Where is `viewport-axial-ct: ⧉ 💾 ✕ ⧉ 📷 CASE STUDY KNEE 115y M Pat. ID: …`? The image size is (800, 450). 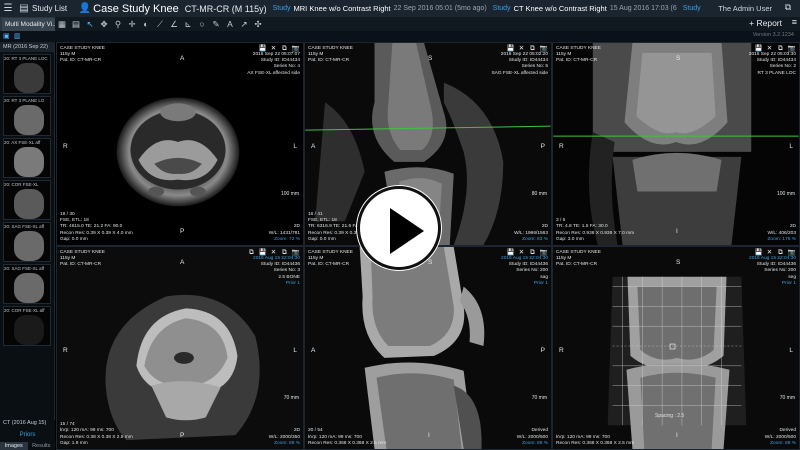
viewport-axial-ct: ⧉ 💾 ✕ ⧉ 📷 CASE STUDY KNEE 115y M Pat. ID: … is located at coordinates (180, 348).